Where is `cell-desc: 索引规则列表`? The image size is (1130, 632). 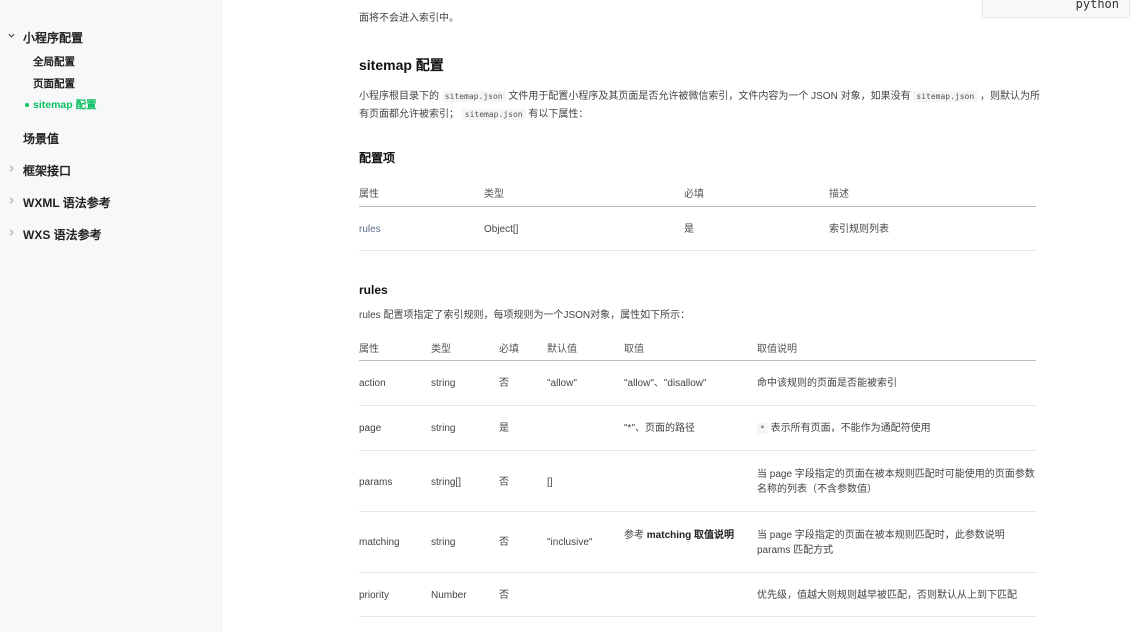 cell-desc: 索引规则列表 is located at coordinates (859, 229).